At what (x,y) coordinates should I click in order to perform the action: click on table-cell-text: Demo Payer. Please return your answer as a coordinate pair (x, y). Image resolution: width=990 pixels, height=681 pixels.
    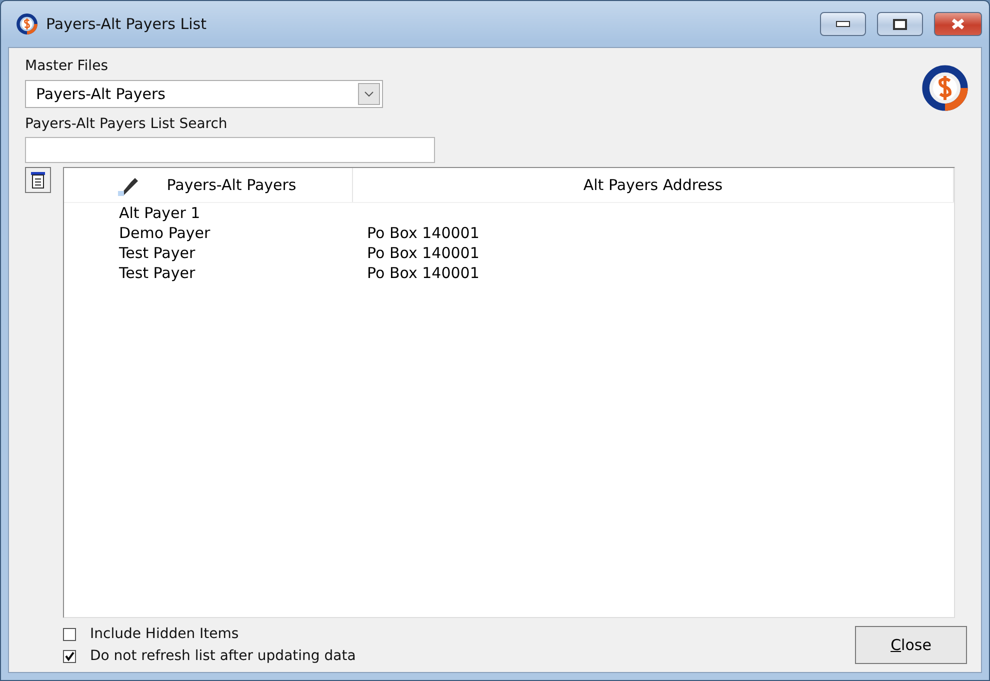
    Looking at the image, I should click on (165, 233).